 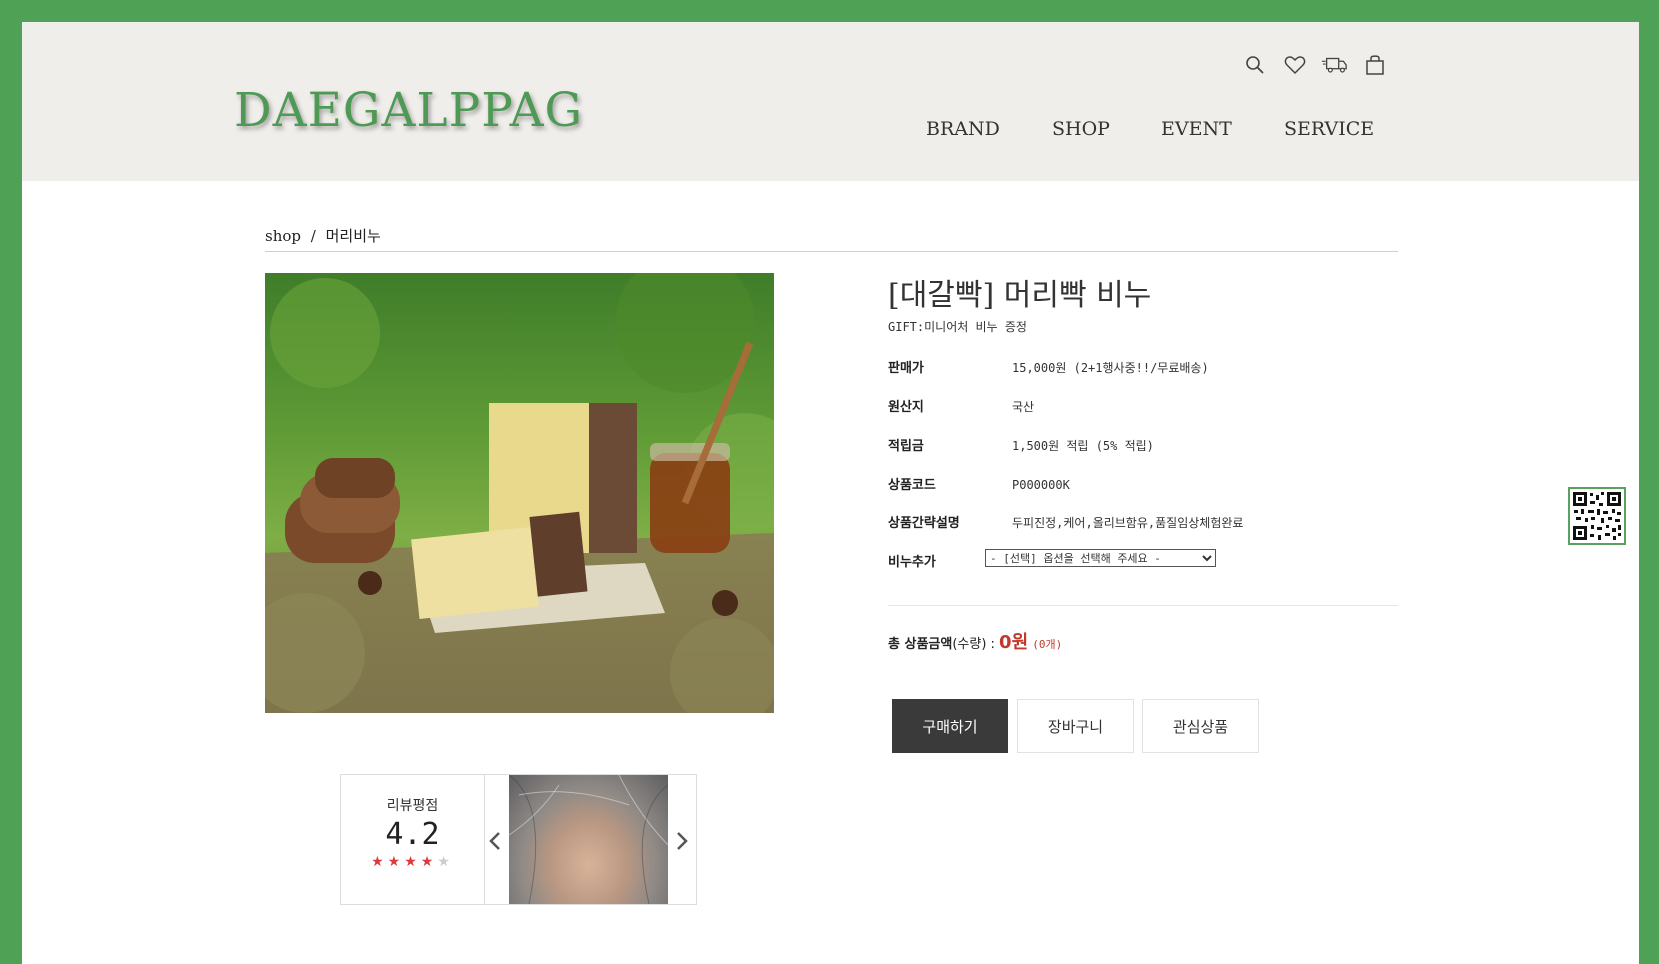 What do you see at coordinates (519, 493) in the screenshot?
I see `product-image` at bounding box center [519, 493].